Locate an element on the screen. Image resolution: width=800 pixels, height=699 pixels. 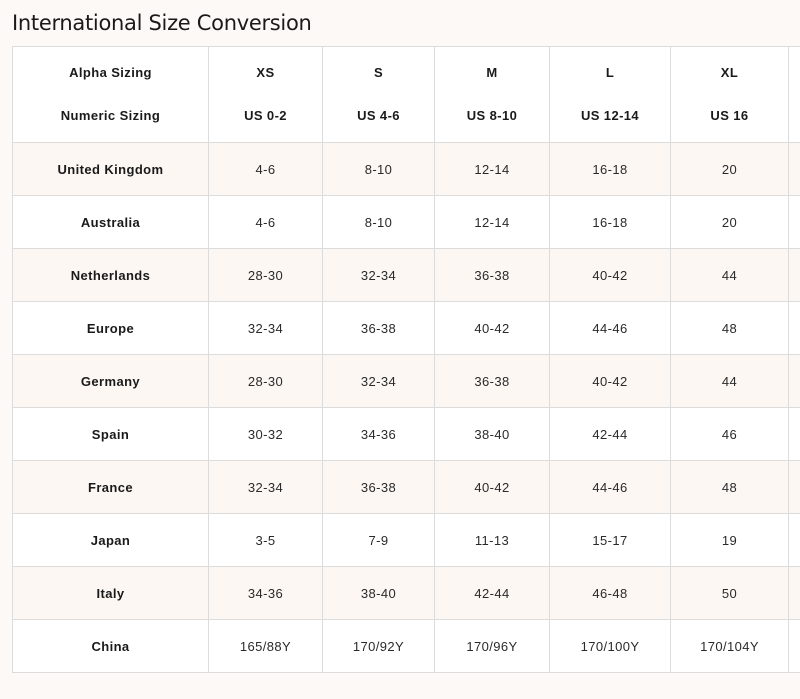
header-size-cell: S US 4-6 is located at coordinates (378, 94).